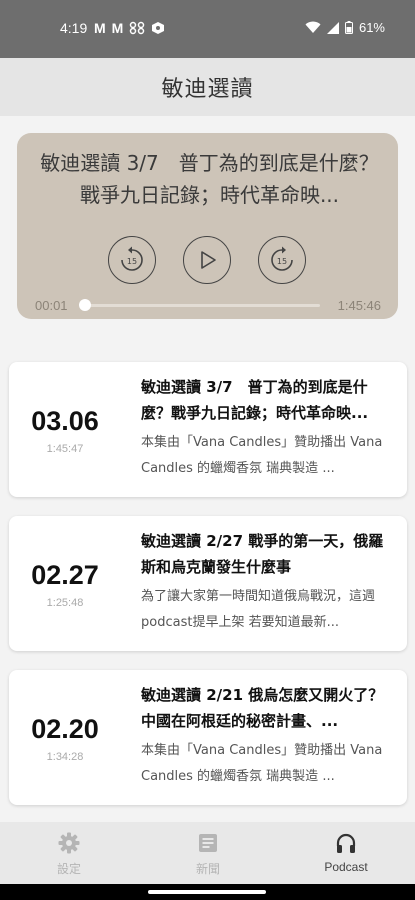 This screenshot has height=900, width=415. Describe the element at coordinates (371, 27) in the screenshot. I see `battery-percent: 61%` at that location.